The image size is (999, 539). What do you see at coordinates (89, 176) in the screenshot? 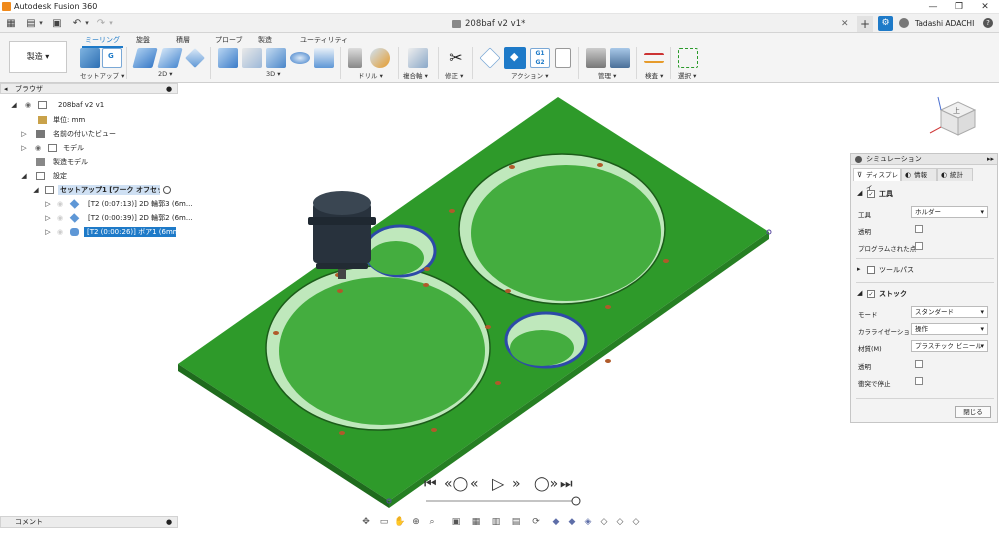
I see `tree-row-setups: ◢ 設定` at bounding box center [89, 176].